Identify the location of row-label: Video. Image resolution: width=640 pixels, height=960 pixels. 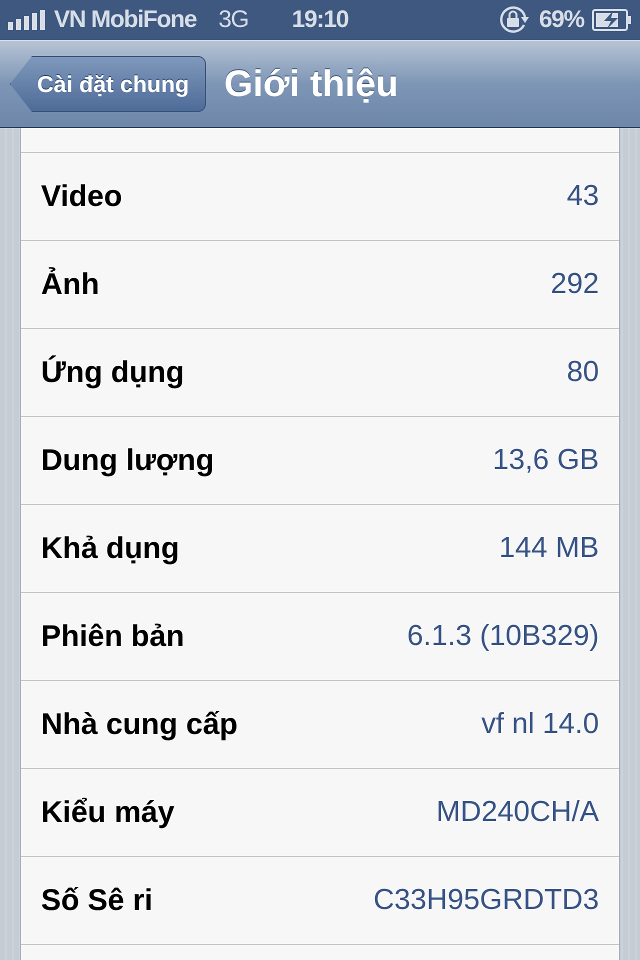
(81, 197).